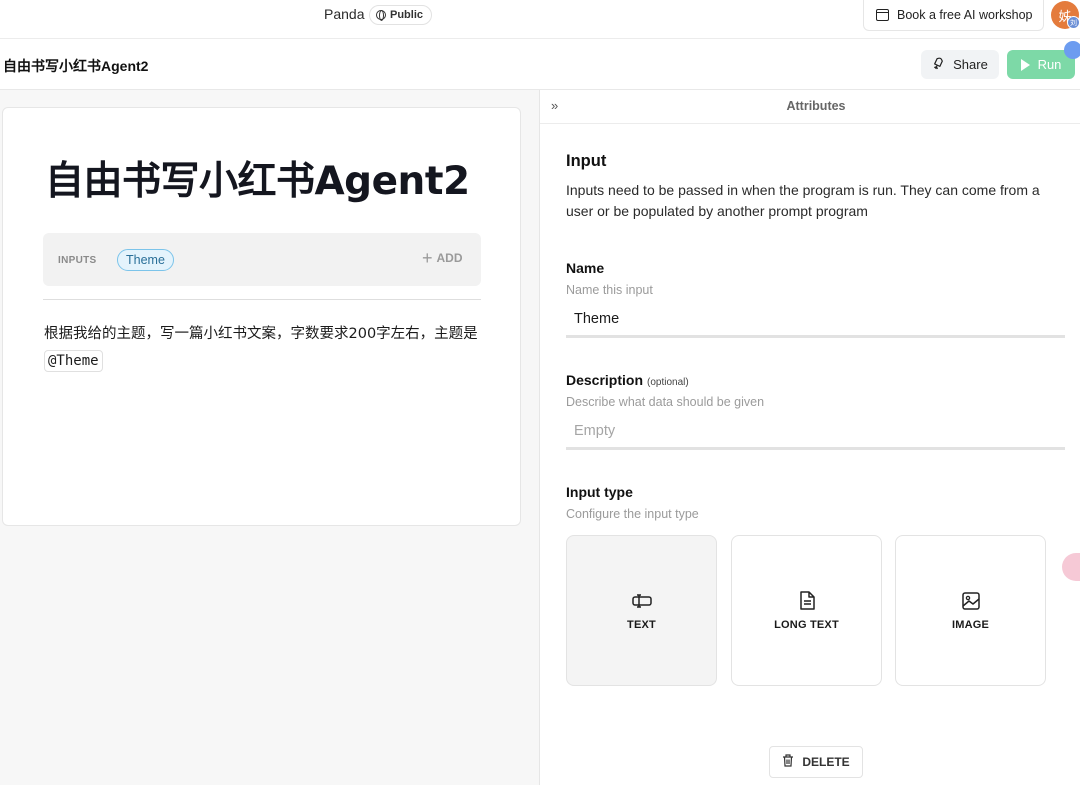 The image size is (1080, 785). I want to click on inputs-label: INPUTS, so click(77, 260).